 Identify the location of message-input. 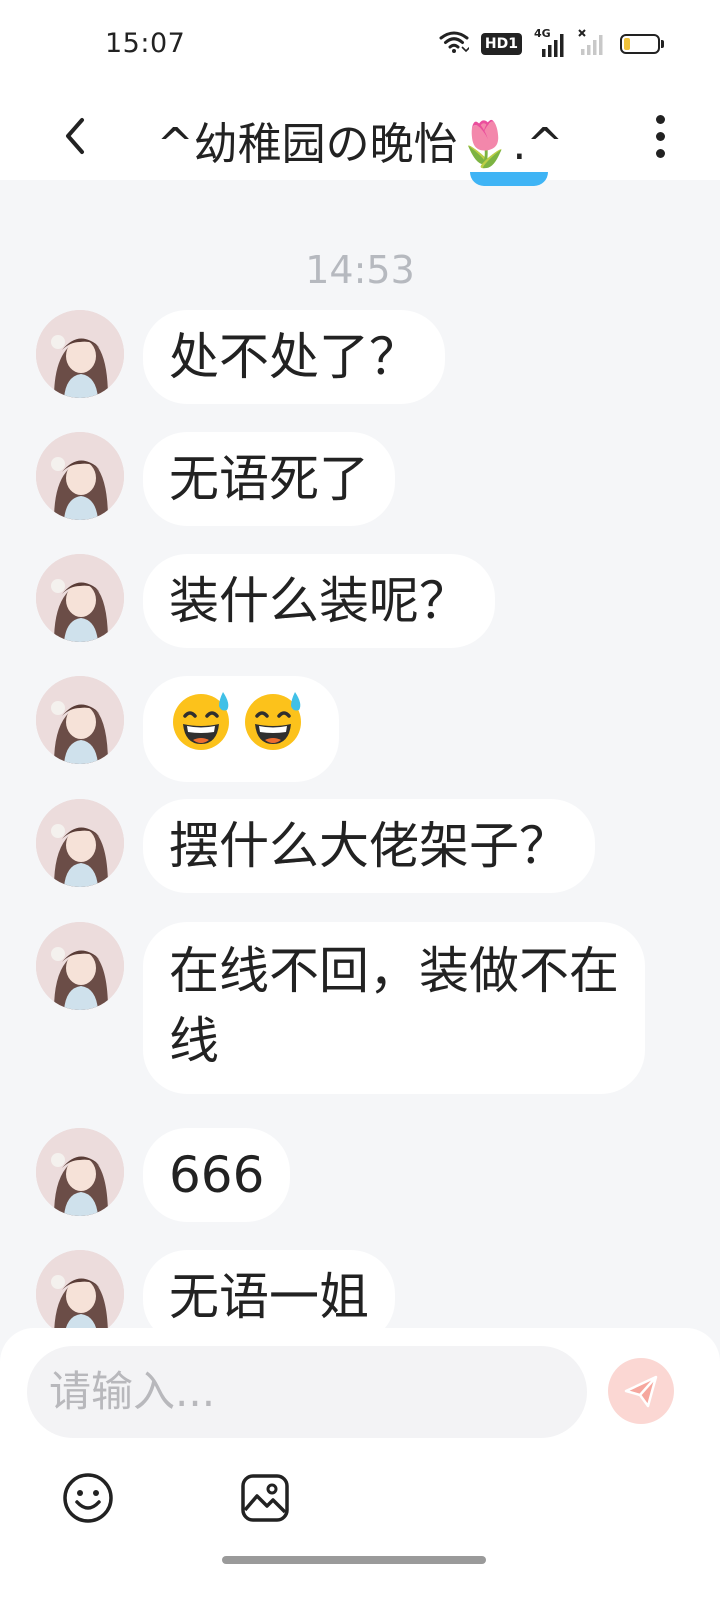
(307, 1392).